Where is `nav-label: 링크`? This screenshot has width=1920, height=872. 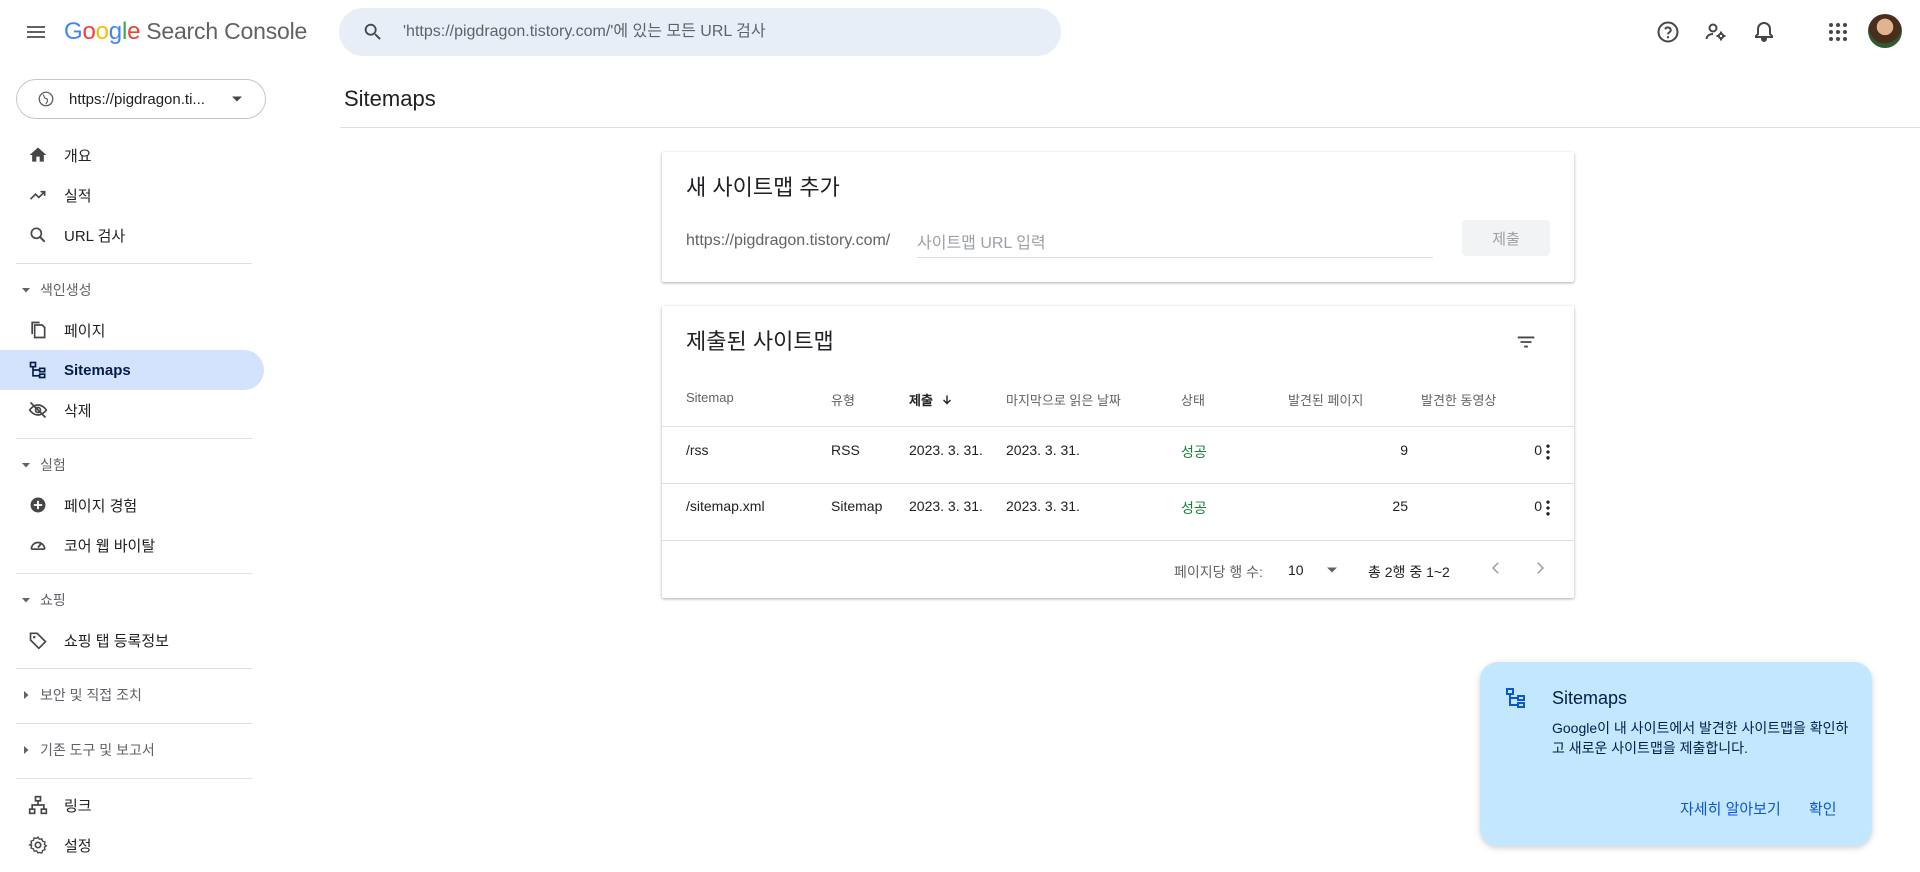 nav-label: 링크 is located at coordinates (78, 806).